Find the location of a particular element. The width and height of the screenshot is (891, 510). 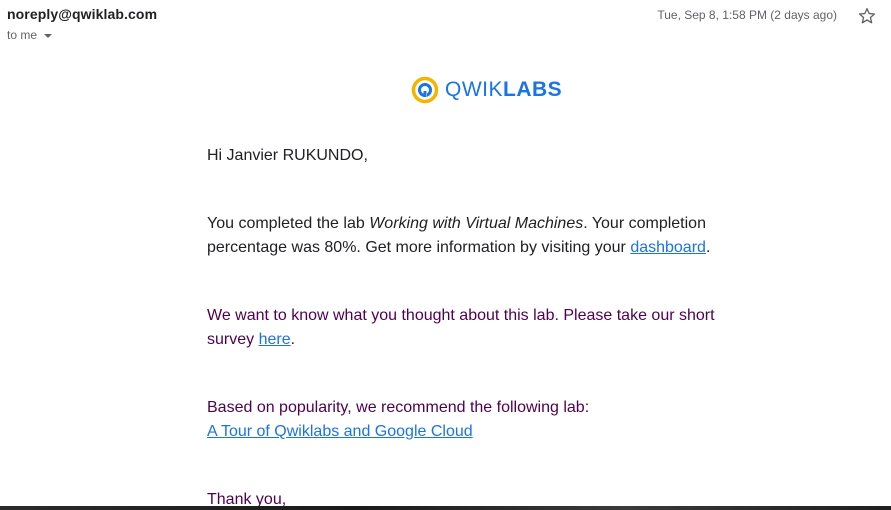

chevron-down-icon is located at coordinates (48, 35).